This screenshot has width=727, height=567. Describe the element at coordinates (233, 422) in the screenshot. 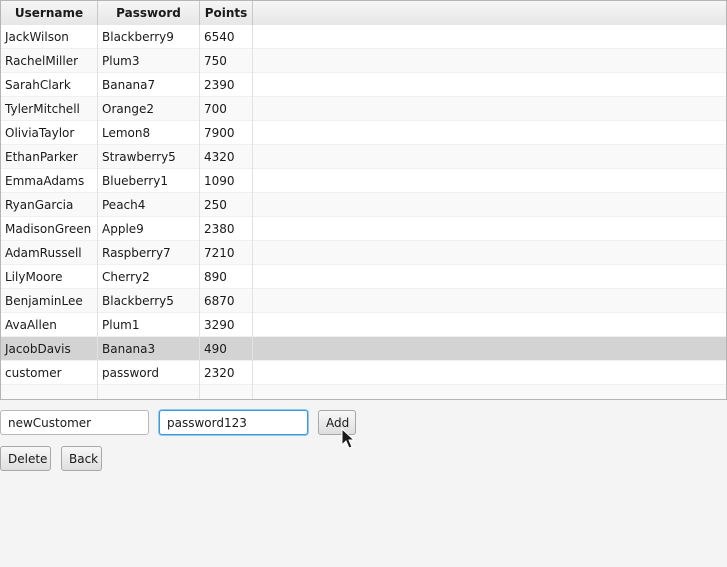

I see `password-input` at that location.